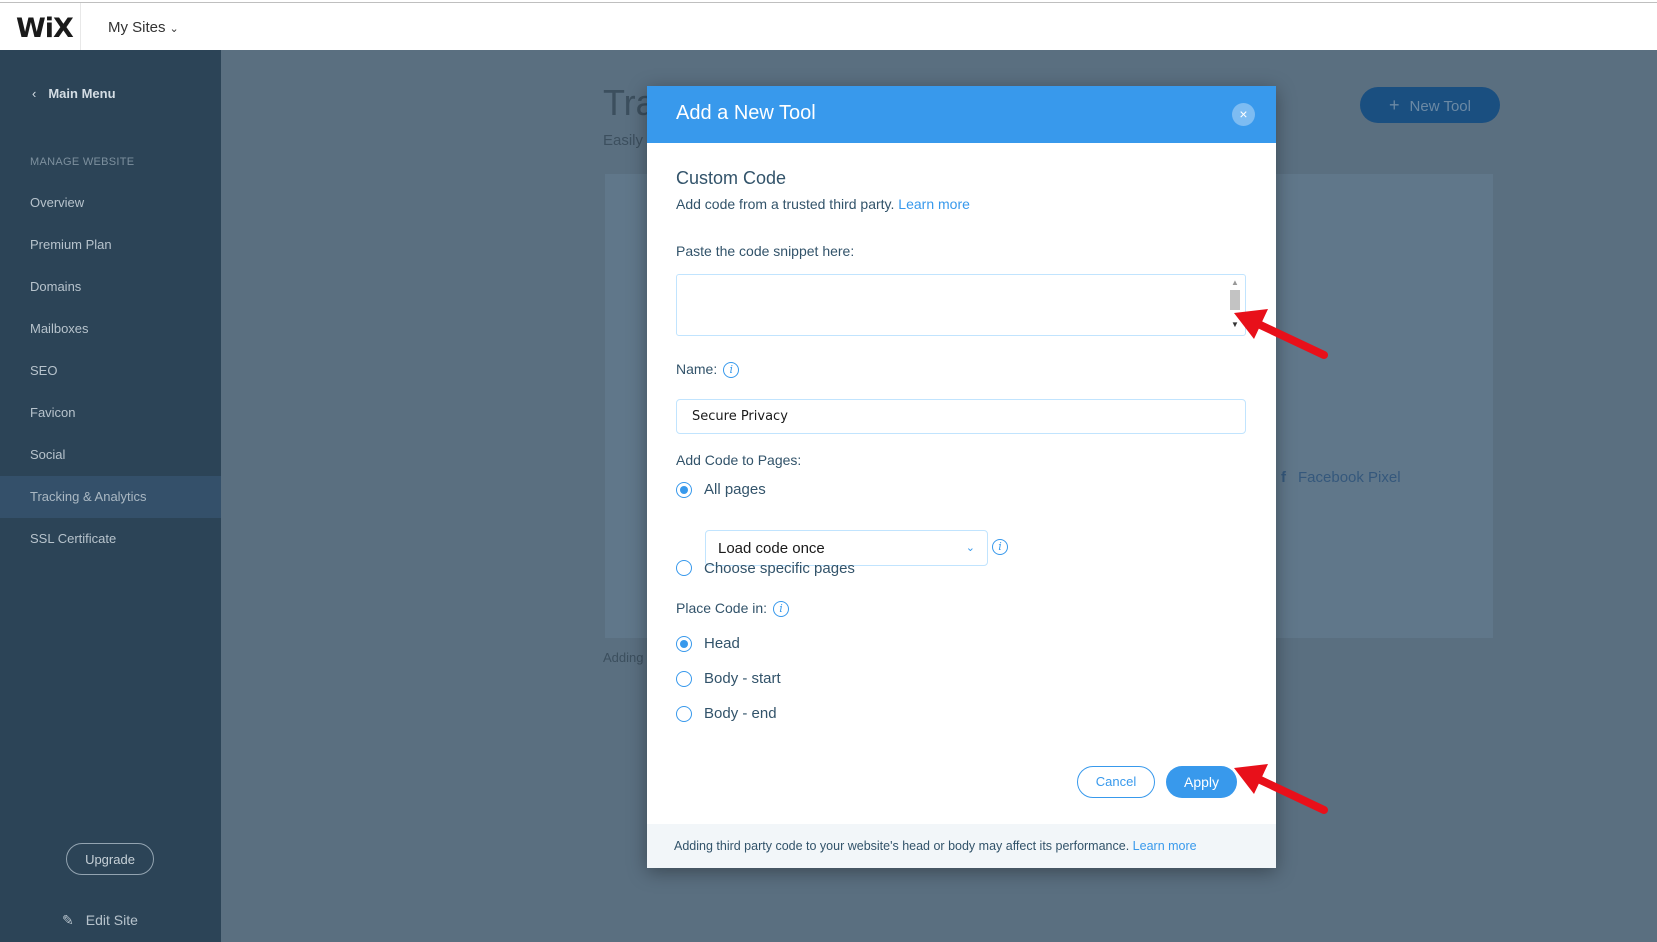 Image resolution: width=1657 pixels, height=942 pixels. I want to click on body-start-label: Body - start, so click(742, 678).